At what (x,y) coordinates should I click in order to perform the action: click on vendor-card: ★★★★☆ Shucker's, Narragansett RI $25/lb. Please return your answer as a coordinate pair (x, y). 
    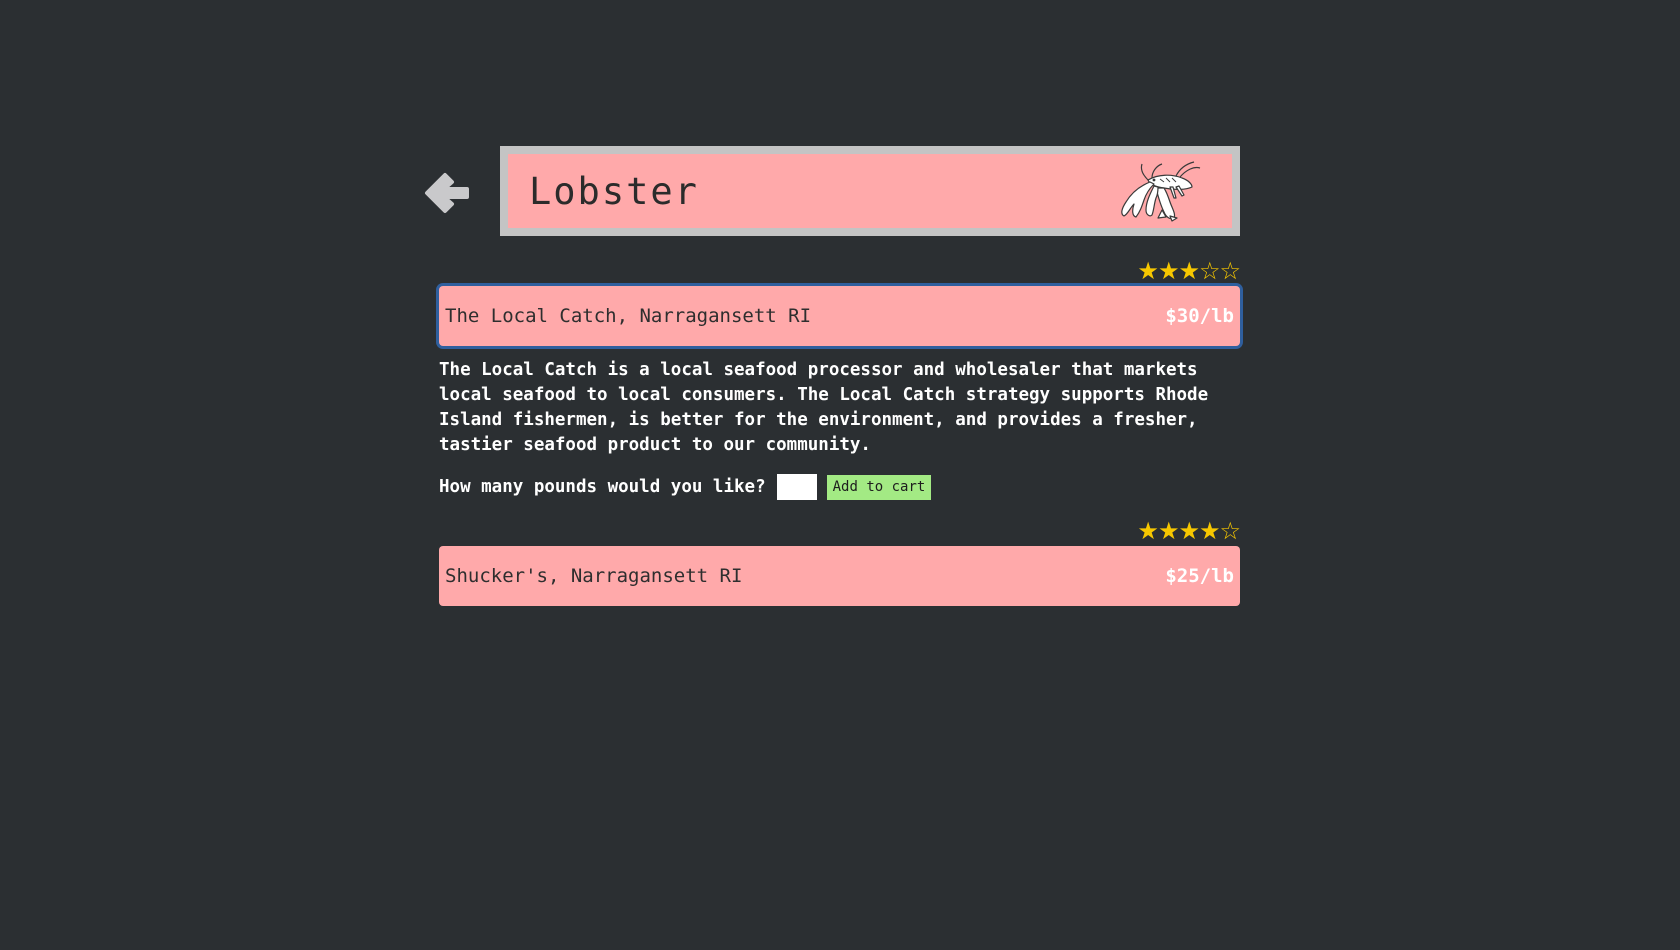
    Looking at the image, I should click on (840, 561).